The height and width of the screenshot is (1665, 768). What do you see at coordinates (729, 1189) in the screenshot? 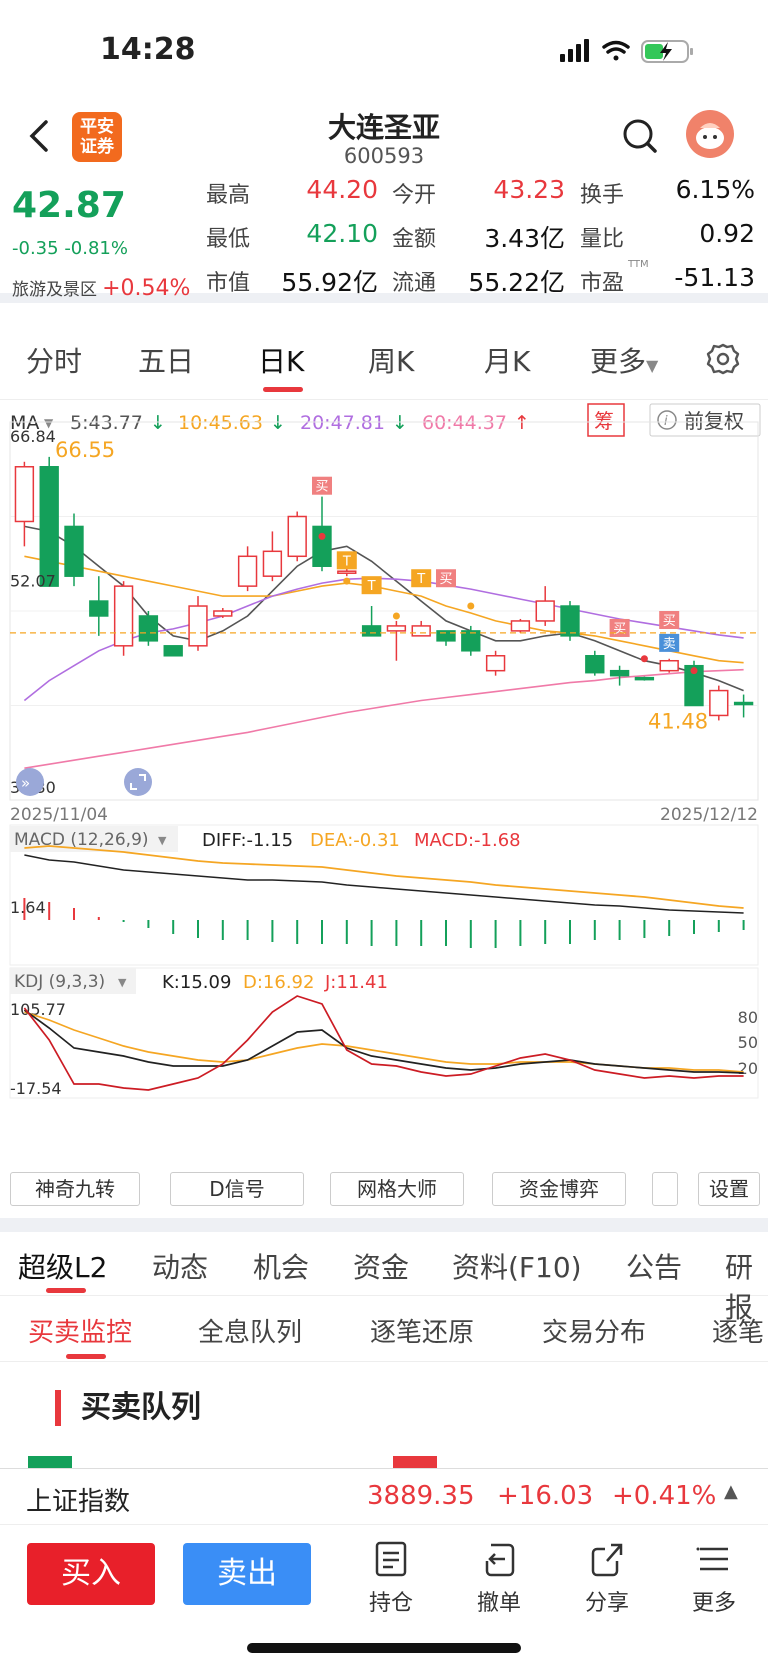
I see `tool-settings: 设置` at bounding box center [729, 1189].